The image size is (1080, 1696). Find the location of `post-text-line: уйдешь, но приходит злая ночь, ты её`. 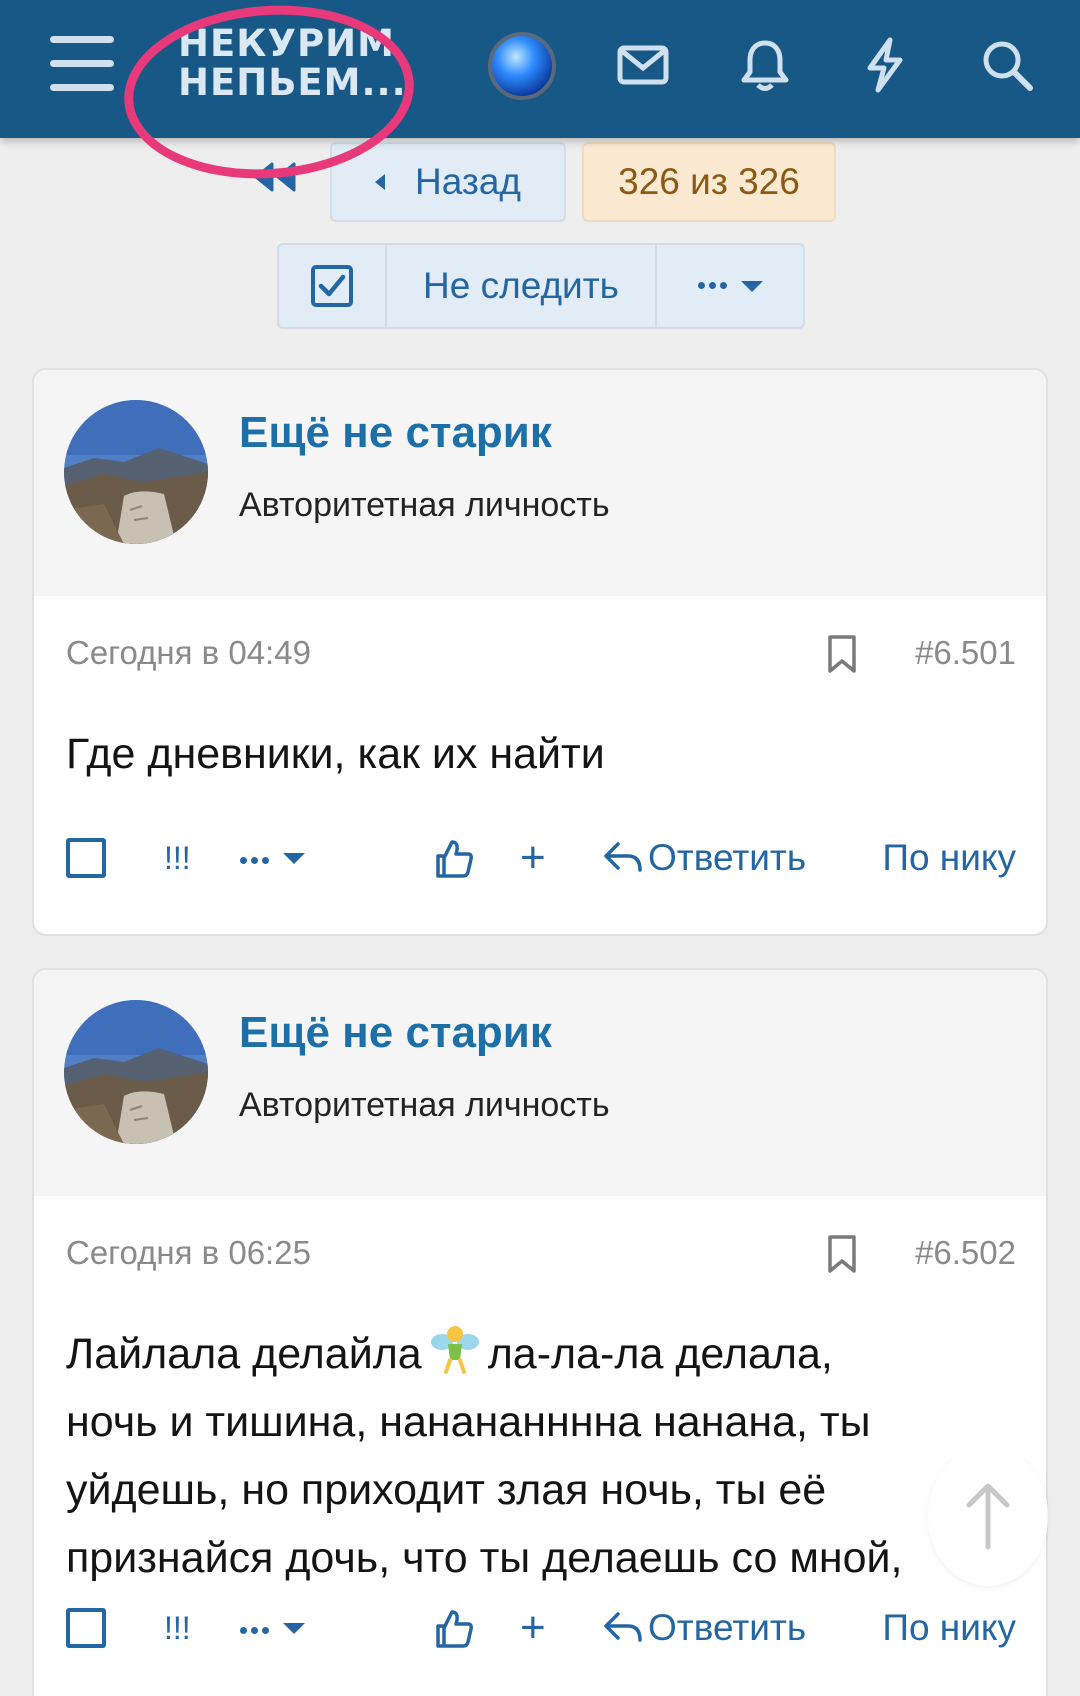

post-text-line: уйдешь, но приходит злая ночь, ты её is located at coordinates (446, 1490).